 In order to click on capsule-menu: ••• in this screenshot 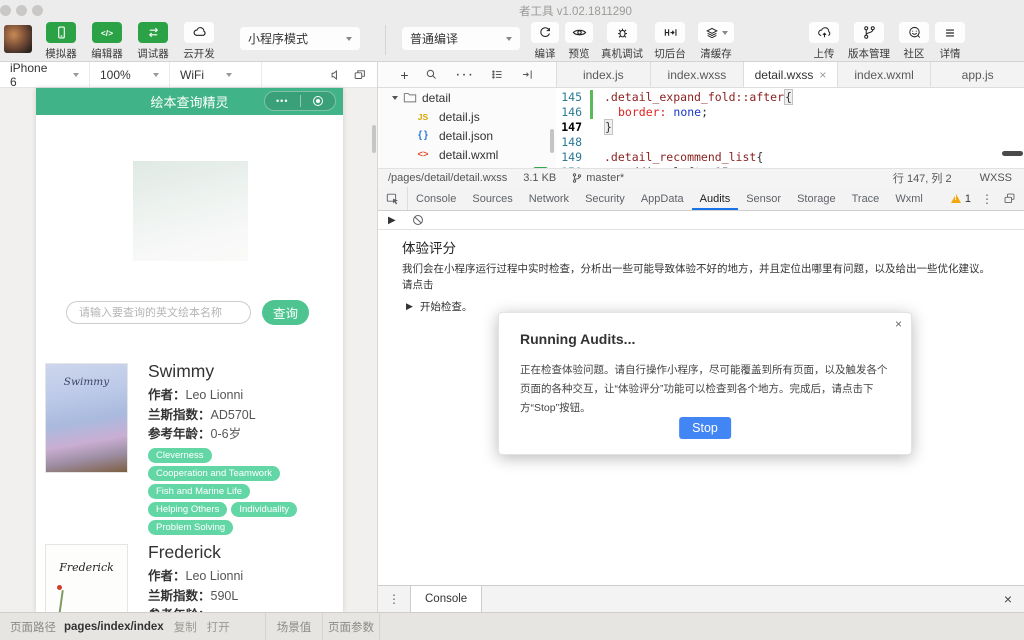, I will do `click(300, 101)`.